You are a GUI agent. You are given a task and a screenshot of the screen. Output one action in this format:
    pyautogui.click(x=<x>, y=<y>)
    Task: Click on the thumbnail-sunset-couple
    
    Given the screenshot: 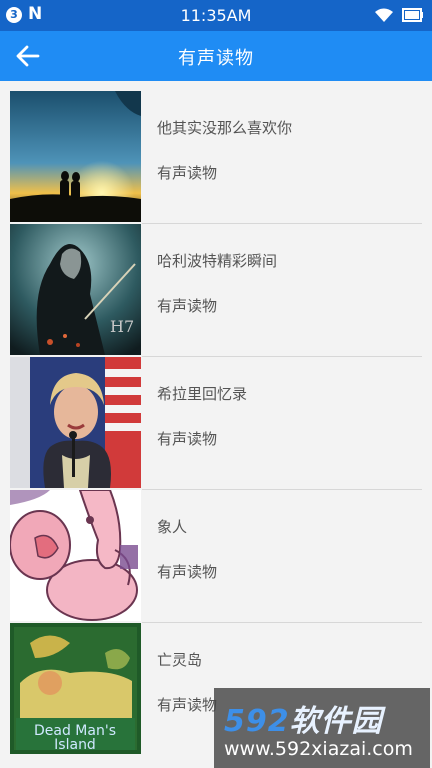 What is the action you would take?
    pyautogui.click(x=75, y=156)
    